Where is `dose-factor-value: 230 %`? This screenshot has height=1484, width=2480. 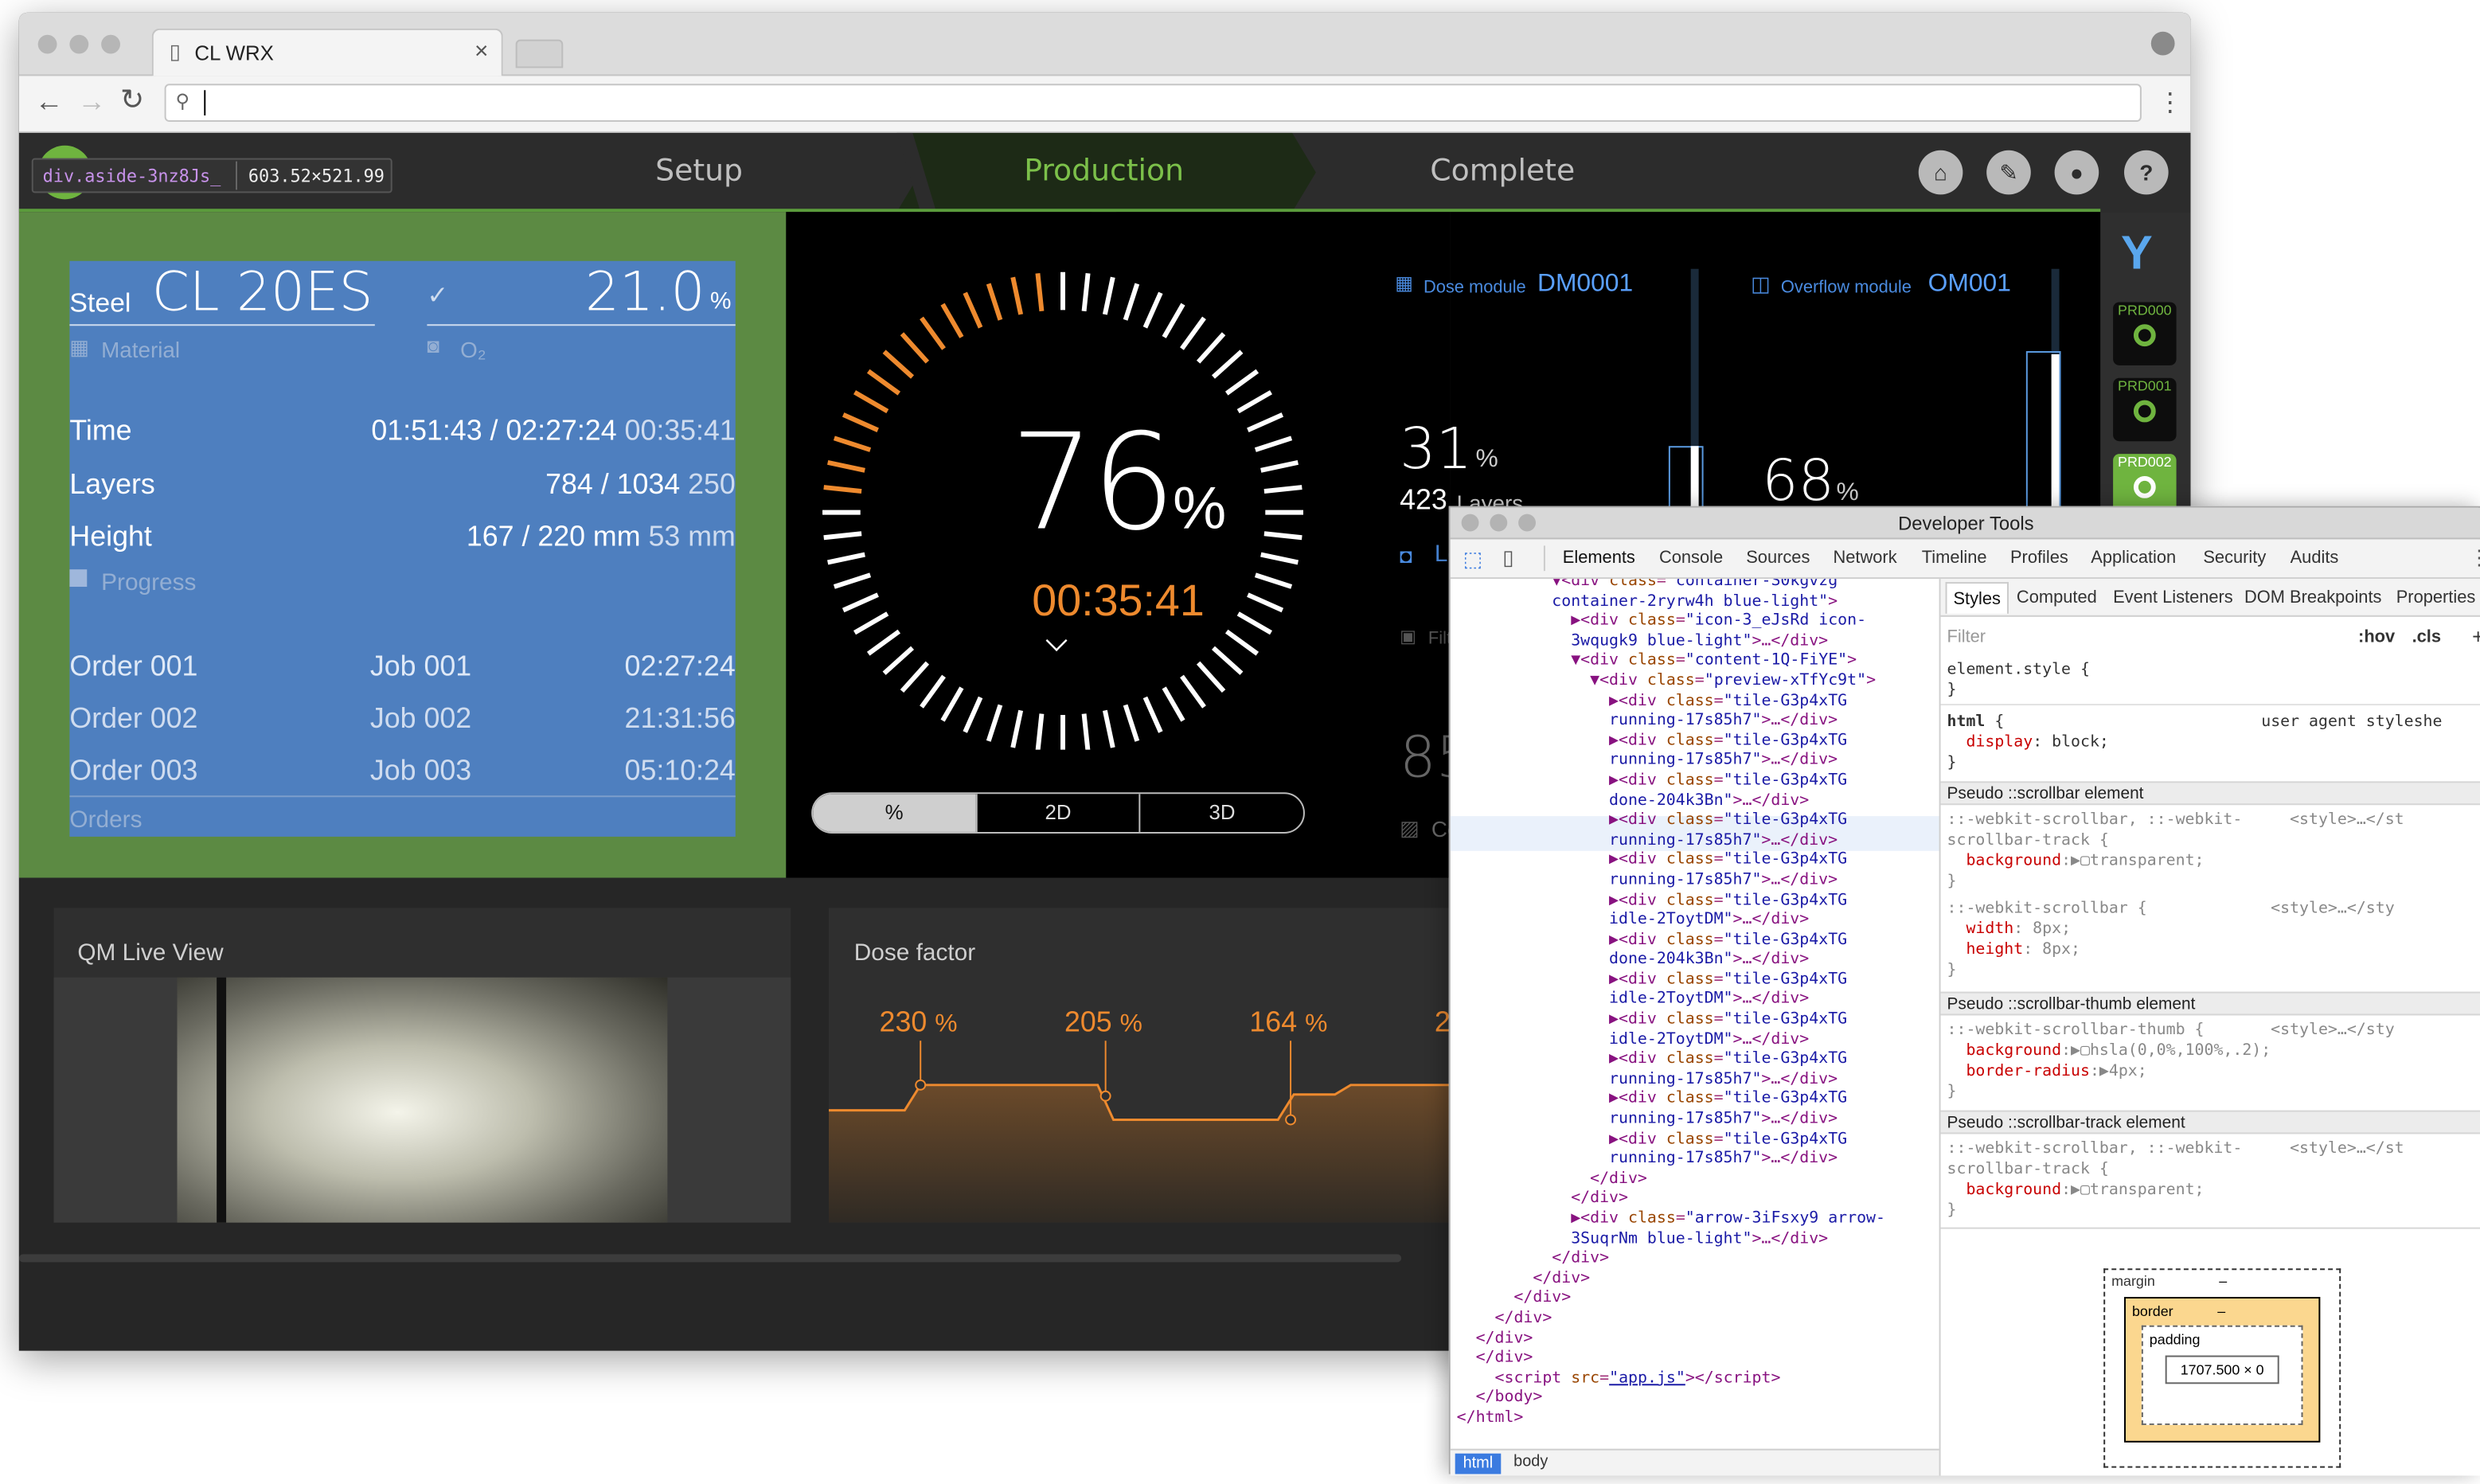 dose-factor-value: 230 % is located at coordinates (919, 1022).